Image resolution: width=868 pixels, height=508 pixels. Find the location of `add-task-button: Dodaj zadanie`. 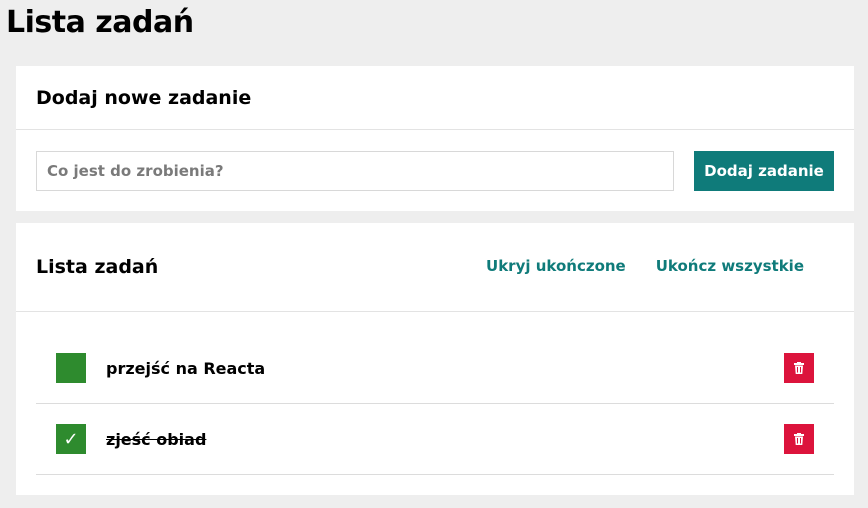

add-task-button: Dodaj zadanie is located at coordinates (764, 171).